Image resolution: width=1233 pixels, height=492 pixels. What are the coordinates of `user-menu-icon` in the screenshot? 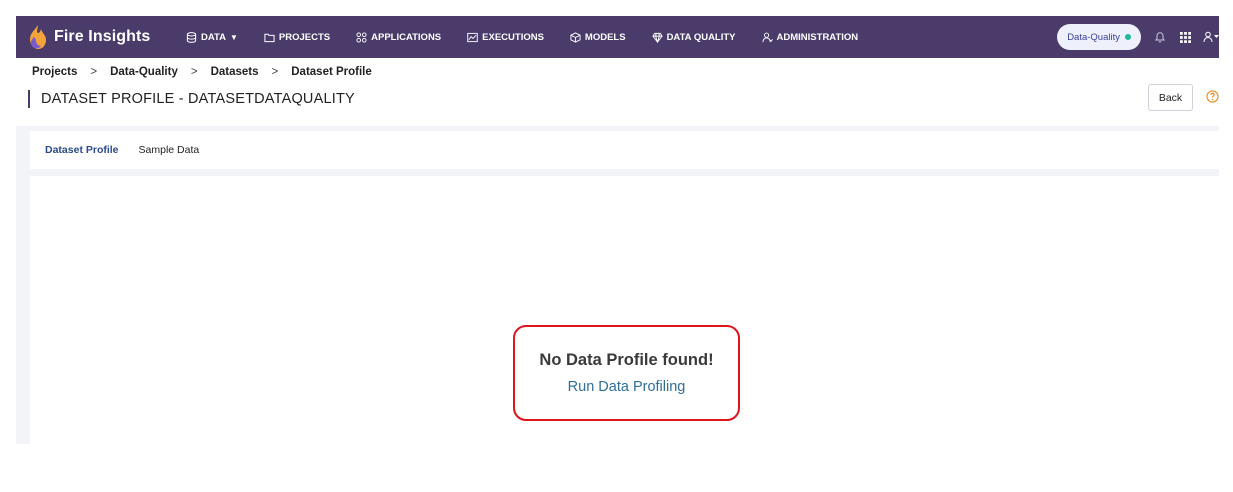 It's located at (1211, 37).